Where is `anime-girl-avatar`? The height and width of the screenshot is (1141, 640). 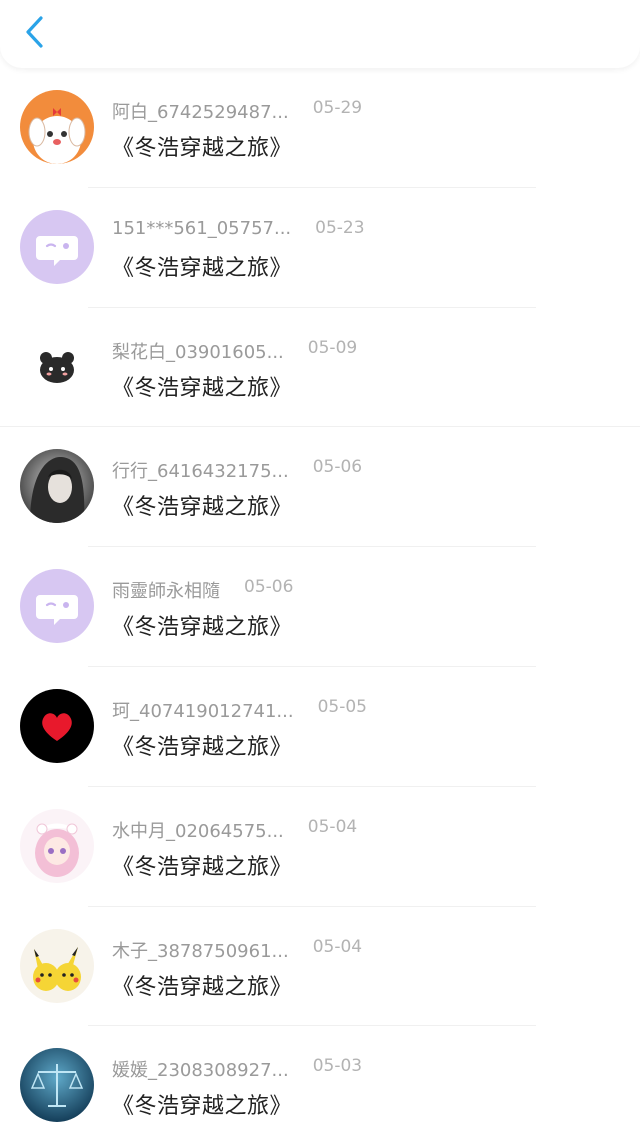 anime-girl-avatar is located at coordinates (57, 845).